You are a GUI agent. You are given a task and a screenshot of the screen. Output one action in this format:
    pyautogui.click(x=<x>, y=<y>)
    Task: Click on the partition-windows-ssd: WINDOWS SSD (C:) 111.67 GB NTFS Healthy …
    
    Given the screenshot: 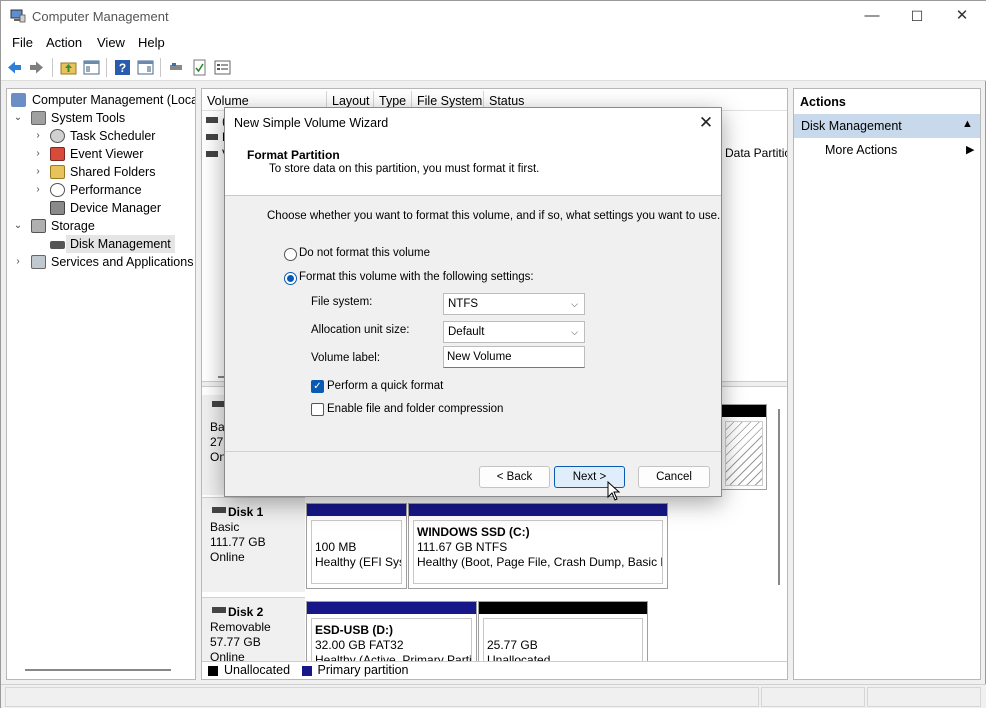 What is the action you would take?
    pyautogui.click(x=538, y=546)
    